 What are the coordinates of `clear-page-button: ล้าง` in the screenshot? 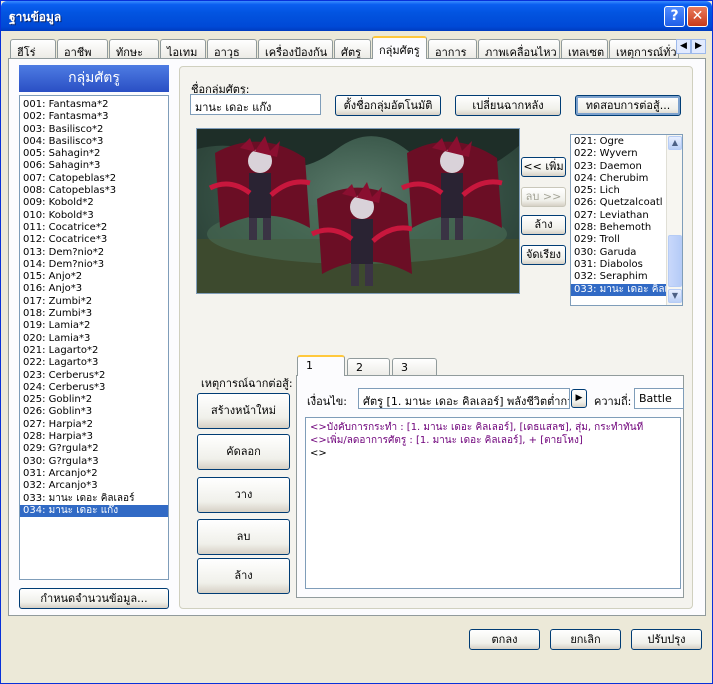 It's located at (243, 576).